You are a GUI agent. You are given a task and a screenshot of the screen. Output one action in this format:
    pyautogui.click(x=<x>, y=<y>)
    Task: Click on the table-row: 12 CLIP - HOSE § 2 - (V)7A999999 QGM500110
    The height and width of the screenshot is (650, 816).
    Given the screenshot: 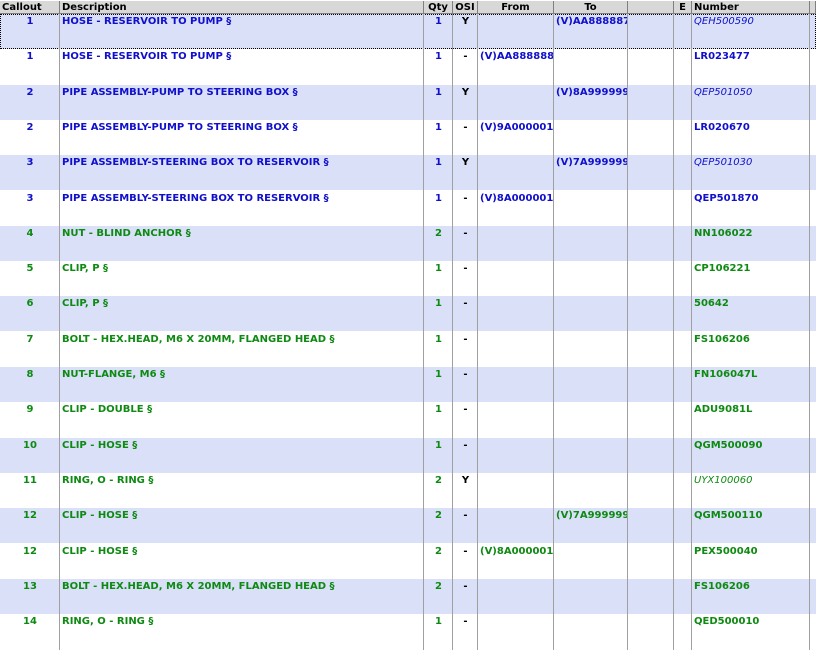 What is the action you would take?
    pyautogui.click(x=408, y=526)
    